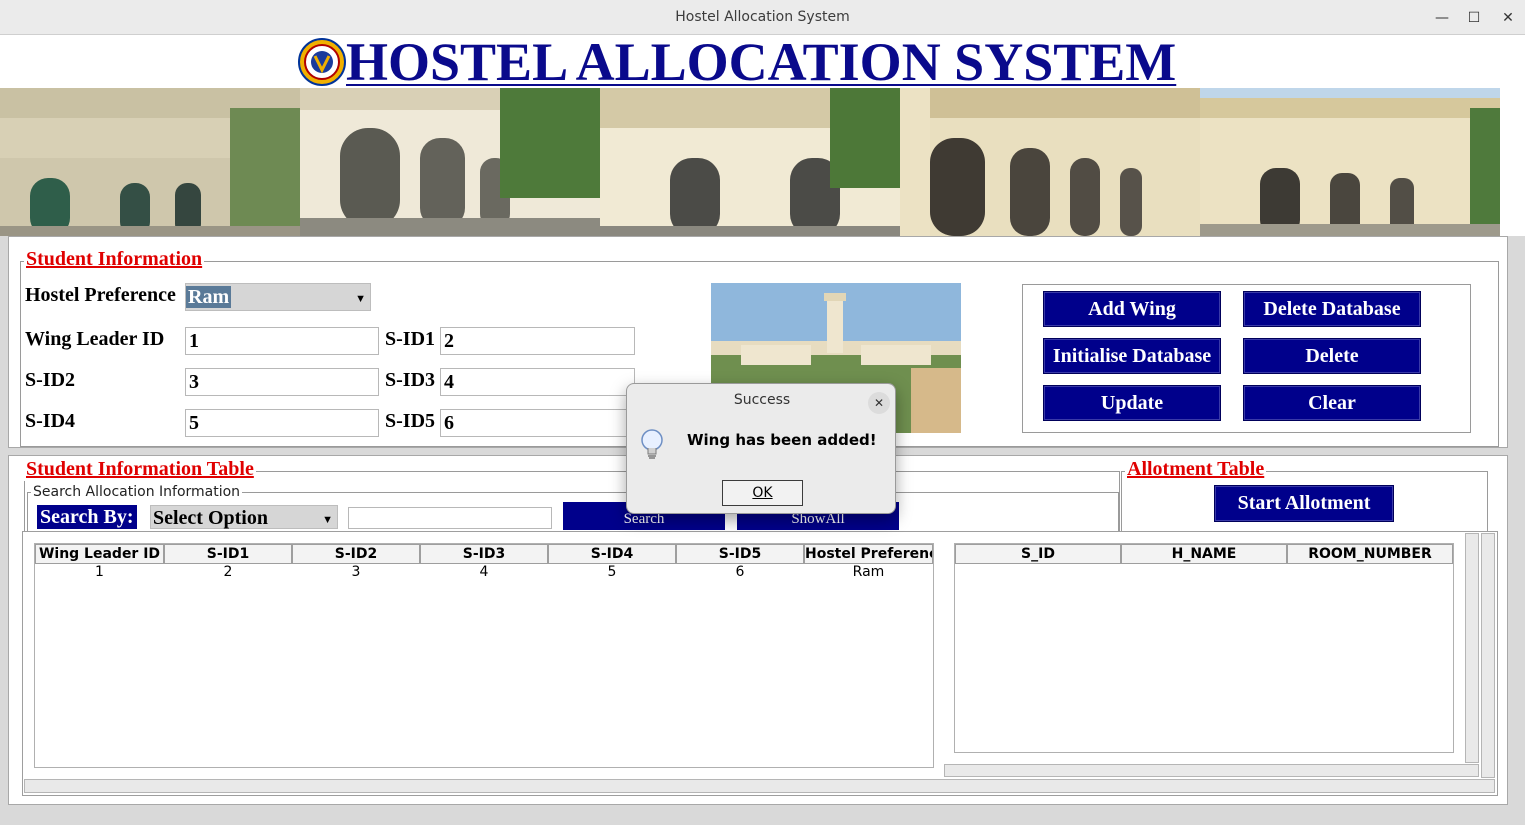 This screenshot has width=1525, height=825. What do you see at coordinates (1132, 309) in the screenshot?
I see `add-wing-button: Add Wing` at bounding box center [1132, 309].